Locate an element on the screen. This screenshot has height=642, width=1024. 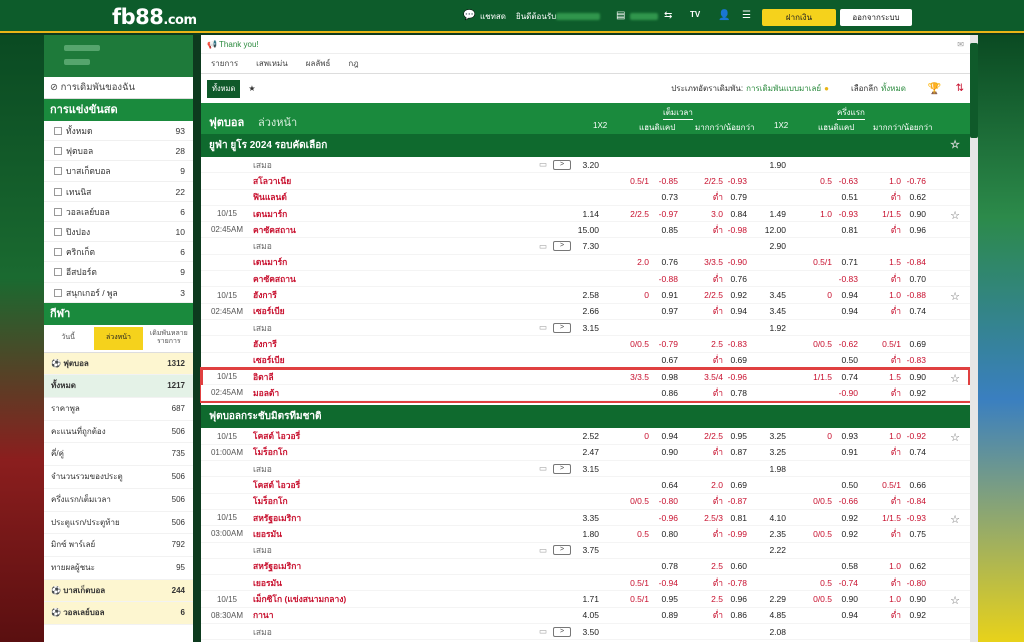
odds-value: 2.08 is located at coordinates (773, 632).